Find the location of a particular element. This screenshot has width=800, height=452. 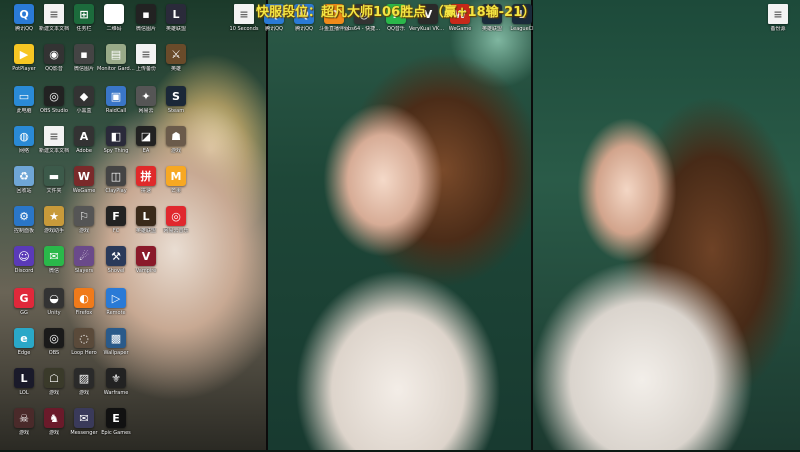

desktop-icon: ☄ Slayers is located at coordinates (84, 268).